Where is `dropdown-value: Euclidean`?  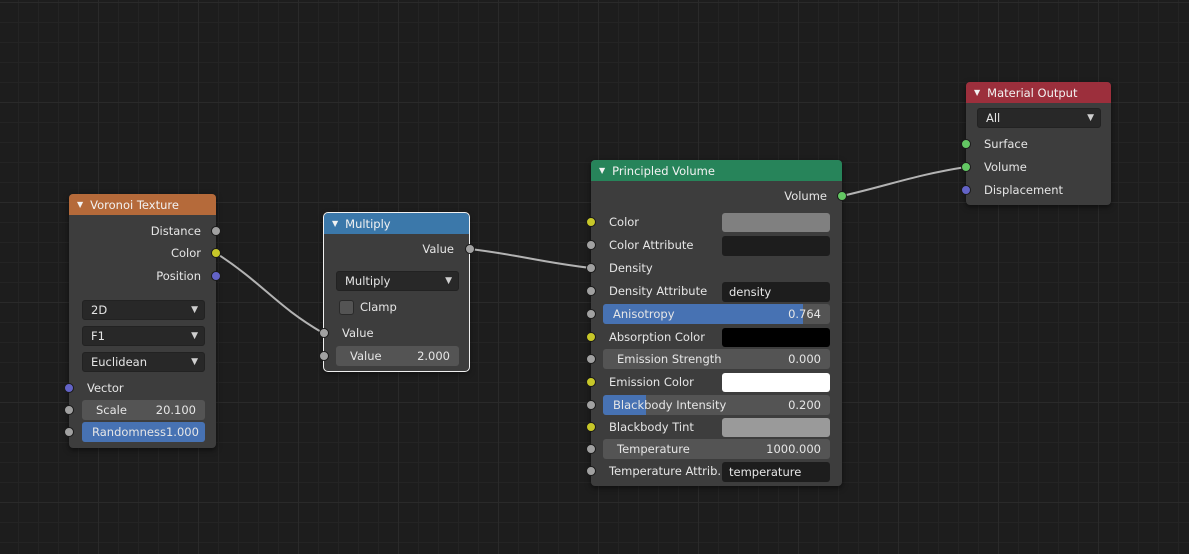
dropdown-value: Euclidean is located at coordinates (119, 362).